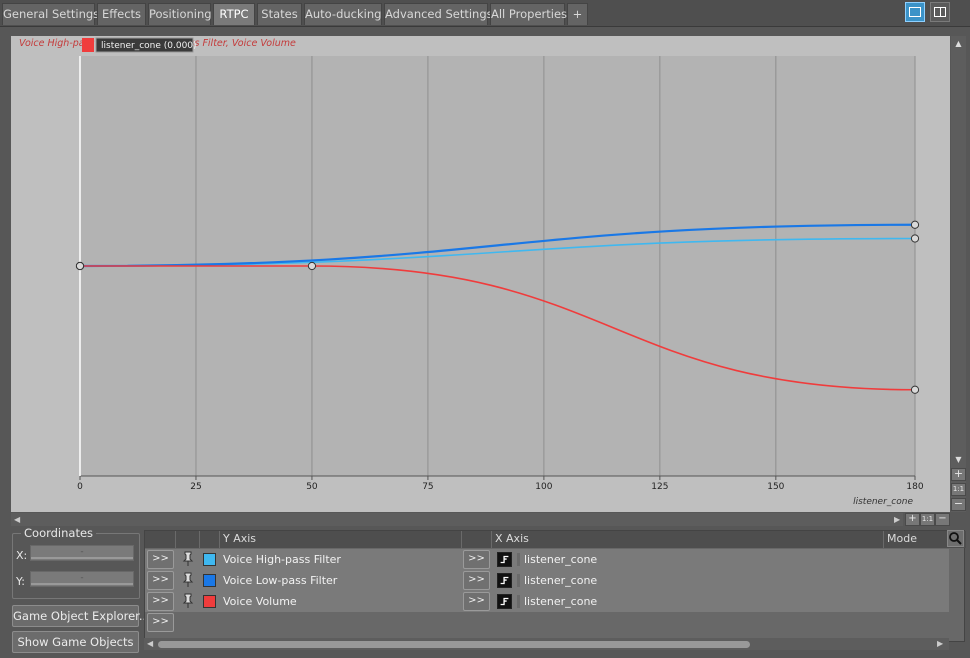 The image size is (970, 658). I want to click on table-scroll-right-icon: ▶, so click(940, 644).